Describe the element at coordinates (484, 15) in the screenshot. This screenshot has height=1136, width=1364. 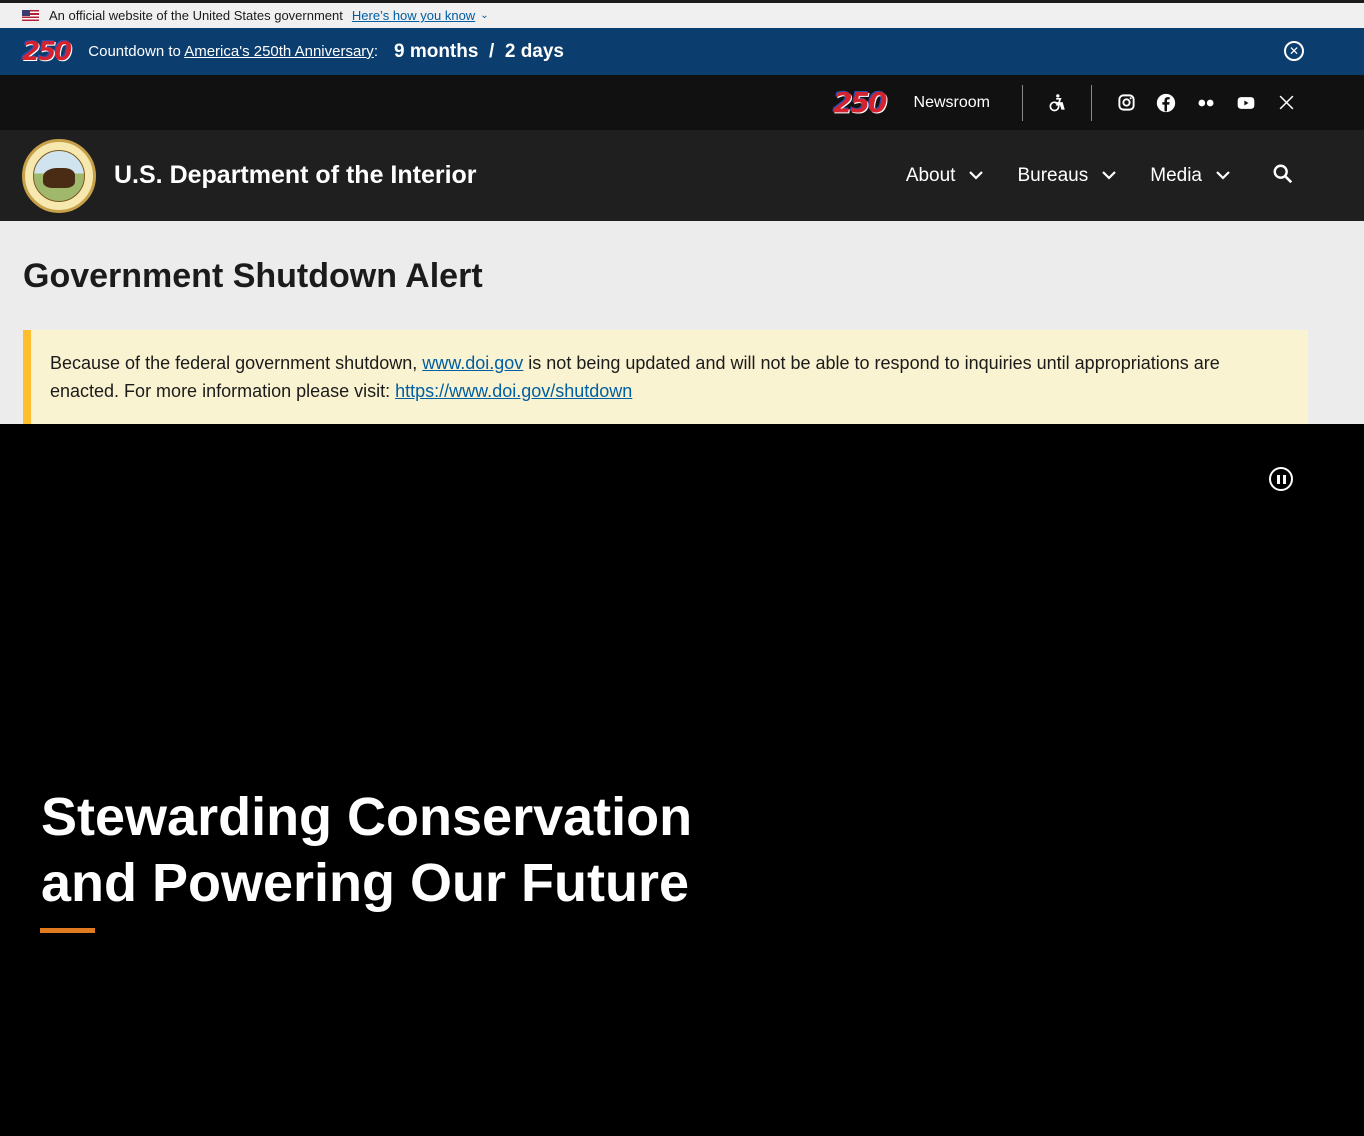
I see `chevron-down-icon: ⌄` at that location.